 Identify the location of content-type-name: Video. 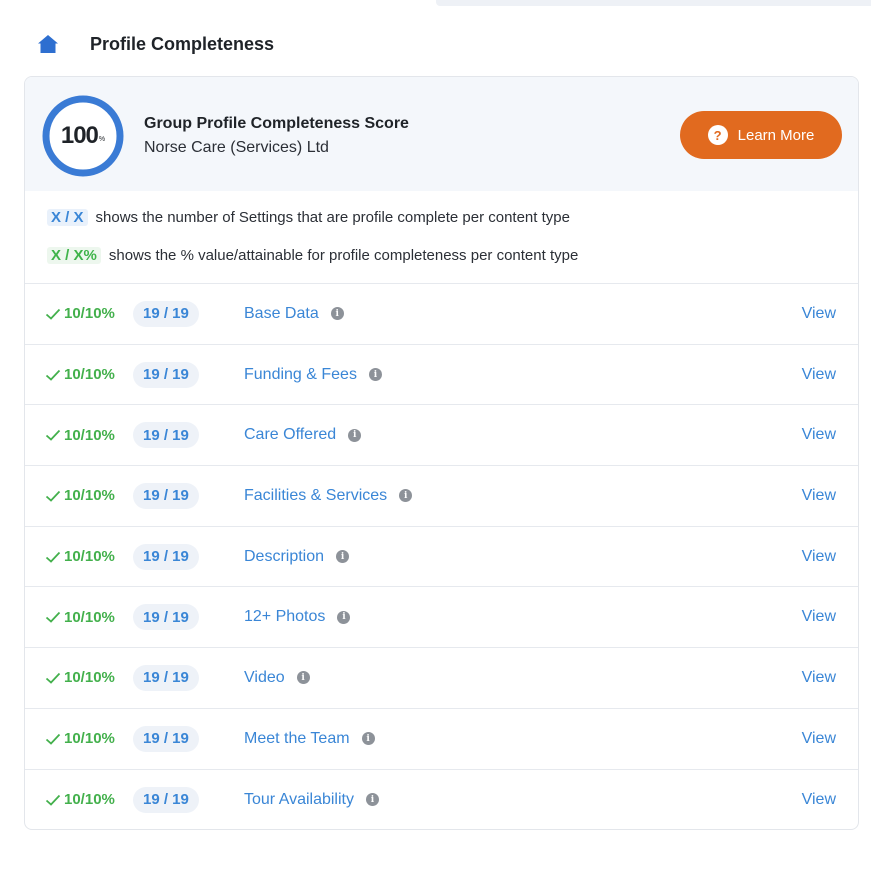
(264, 677).